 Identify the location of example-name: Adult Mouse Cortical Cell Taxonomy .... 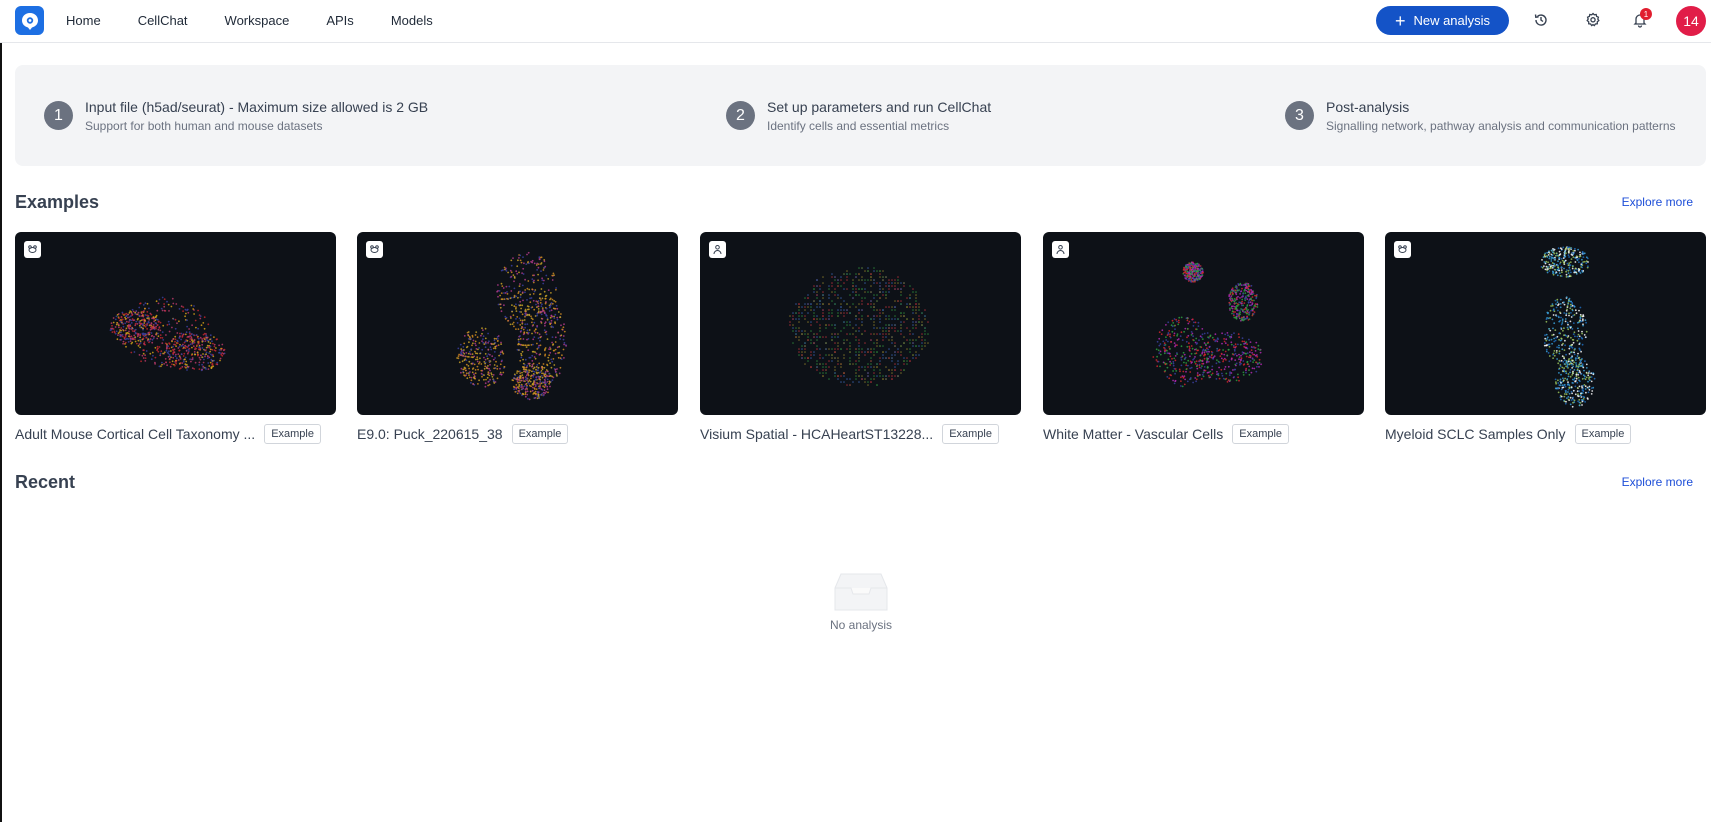
(135, 434).